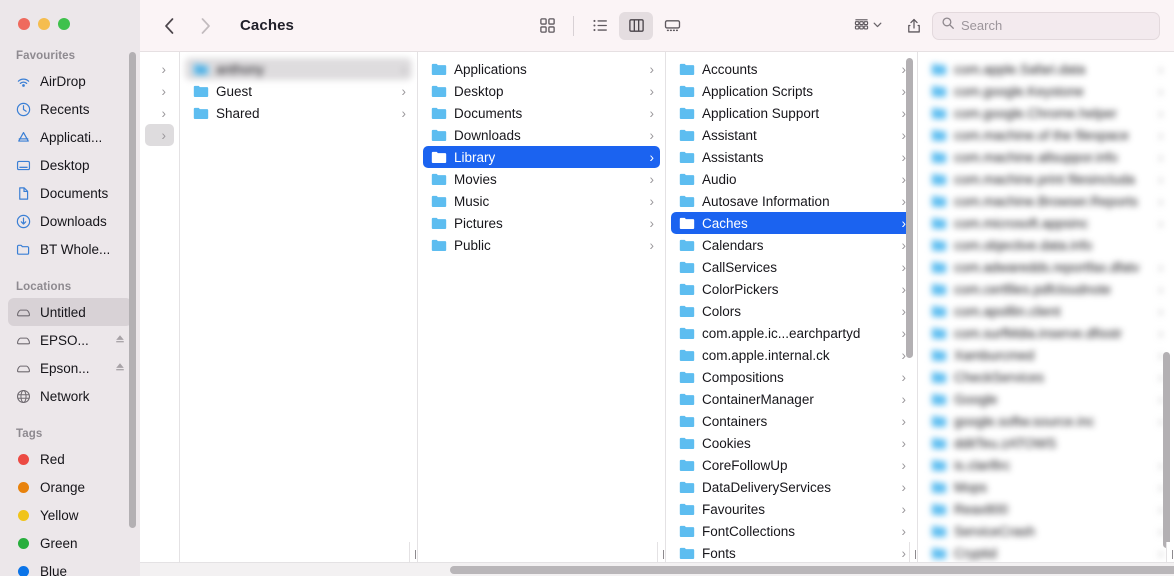 The image size is (1174, 576). What do you see at coordinates (791, 377) in the screenshot?
I see `library-column-item: Compositions ›` at bounding box center [791, 377].